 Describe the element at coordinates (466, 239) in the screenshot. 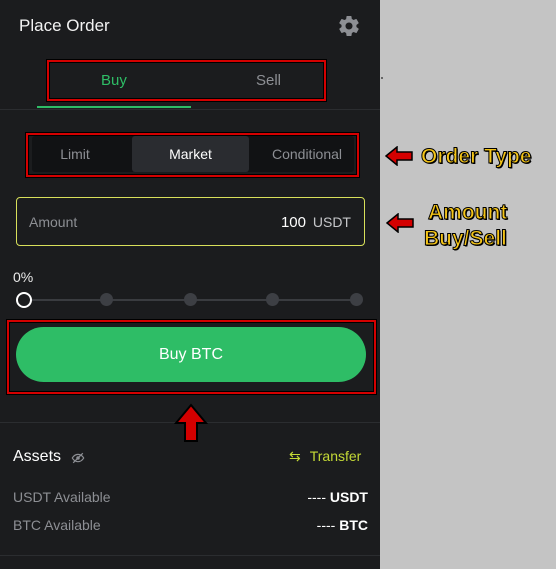

I see `annotation-buy-sell: Buy/Sell` at that location.